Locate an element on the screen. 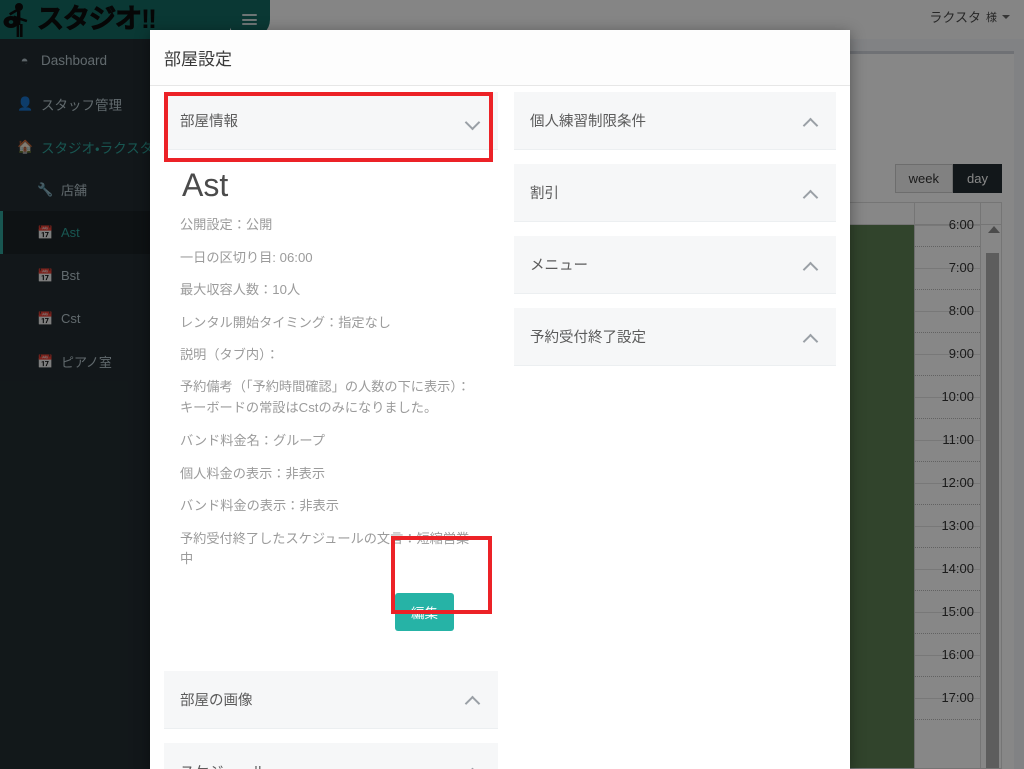 The height and width of the screenshot is (769, 1024). room-detail-closed-schedule-text: 予約受付終了したスケジュールの文言：短縮営業中 is located at coordinates (325, 548).